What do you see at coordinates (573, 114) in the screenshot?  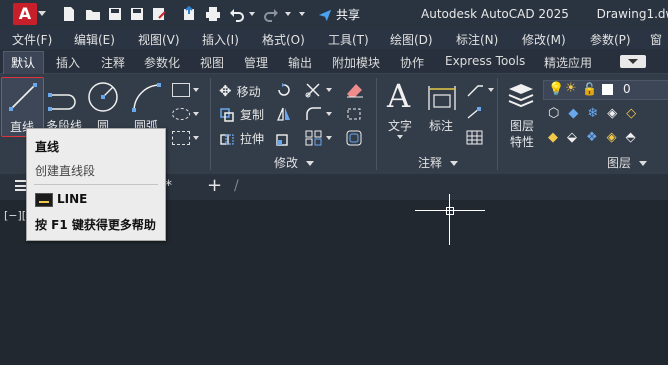 I see `layer-isolate-icon: ◆` at bounding box center [573, 114].